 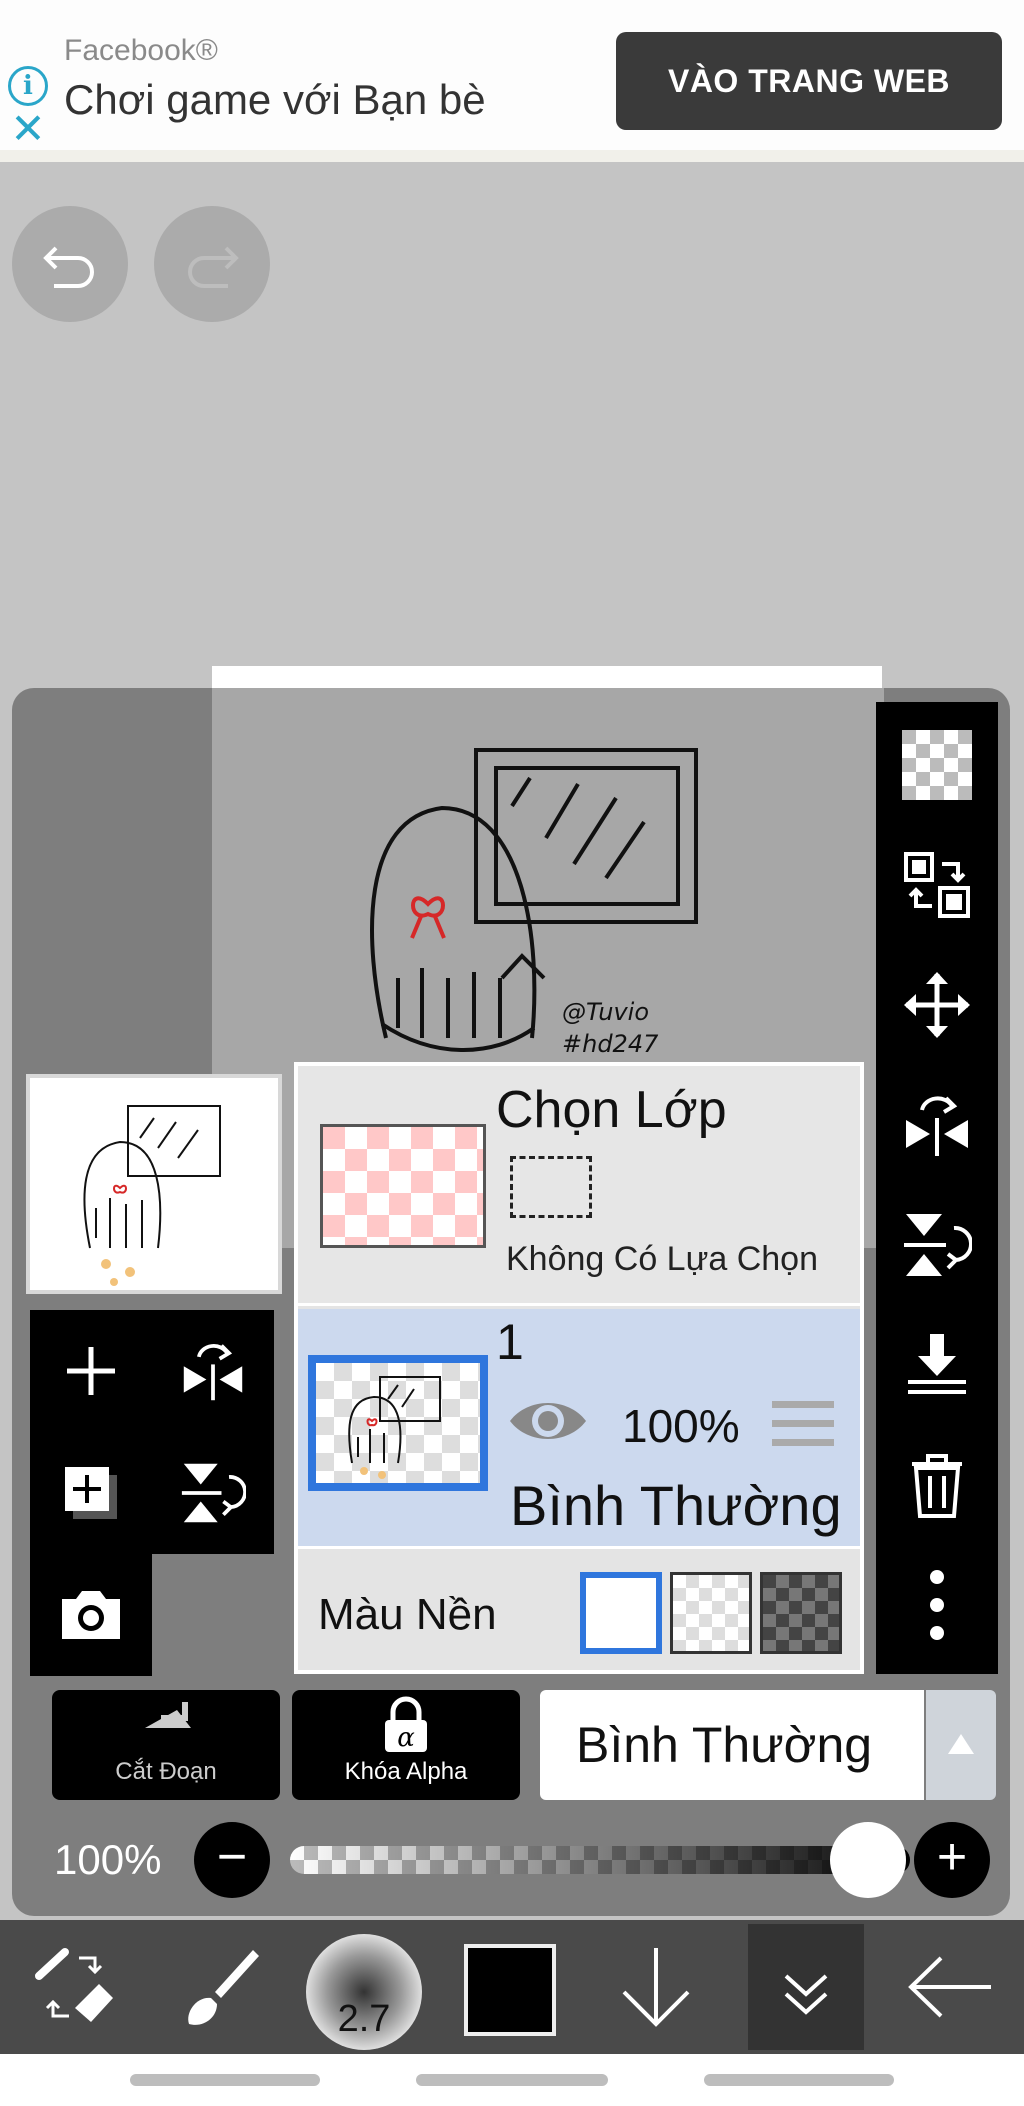 I want to click on lock-icon: α, so click(x=406, y=1724).